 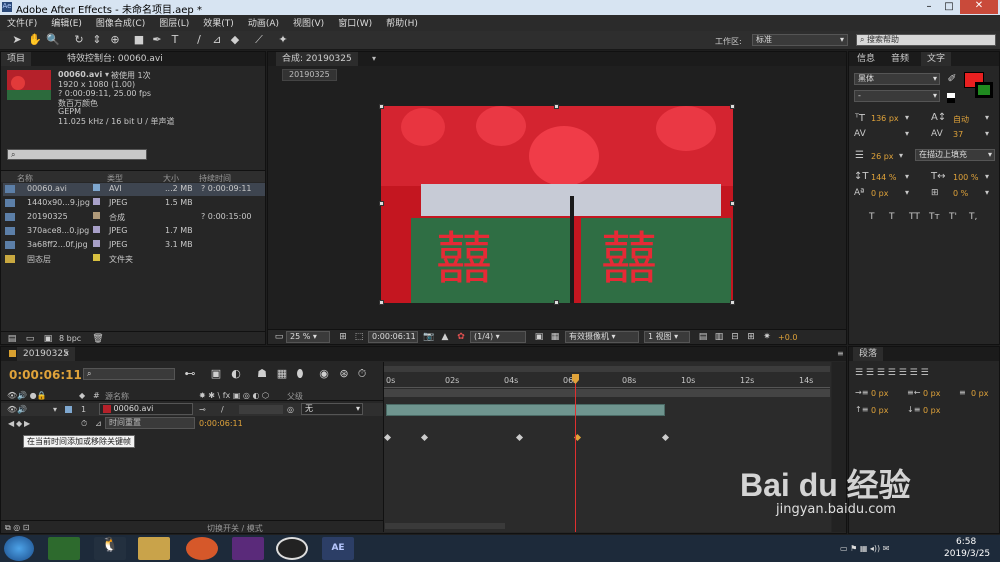 What do you see at coordinates (362, 374) in the screenshot?
I see `timer-icon: ⏱` at bounding box center [362, 374].